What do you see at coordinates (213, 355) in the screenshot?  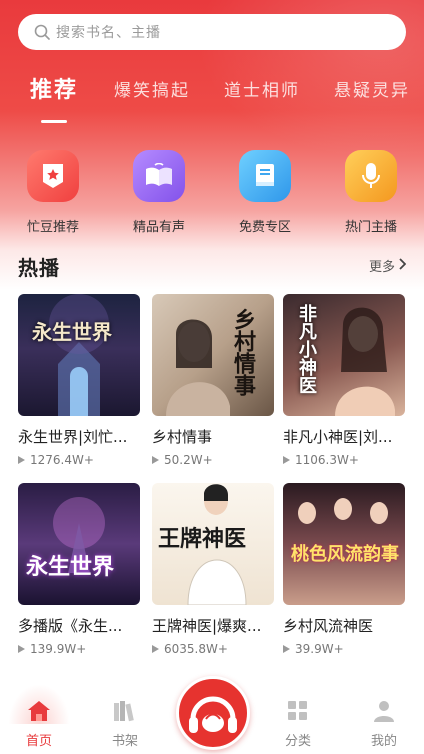 I see `cover-image: 乡村情事` at bounding box center [213, 355].